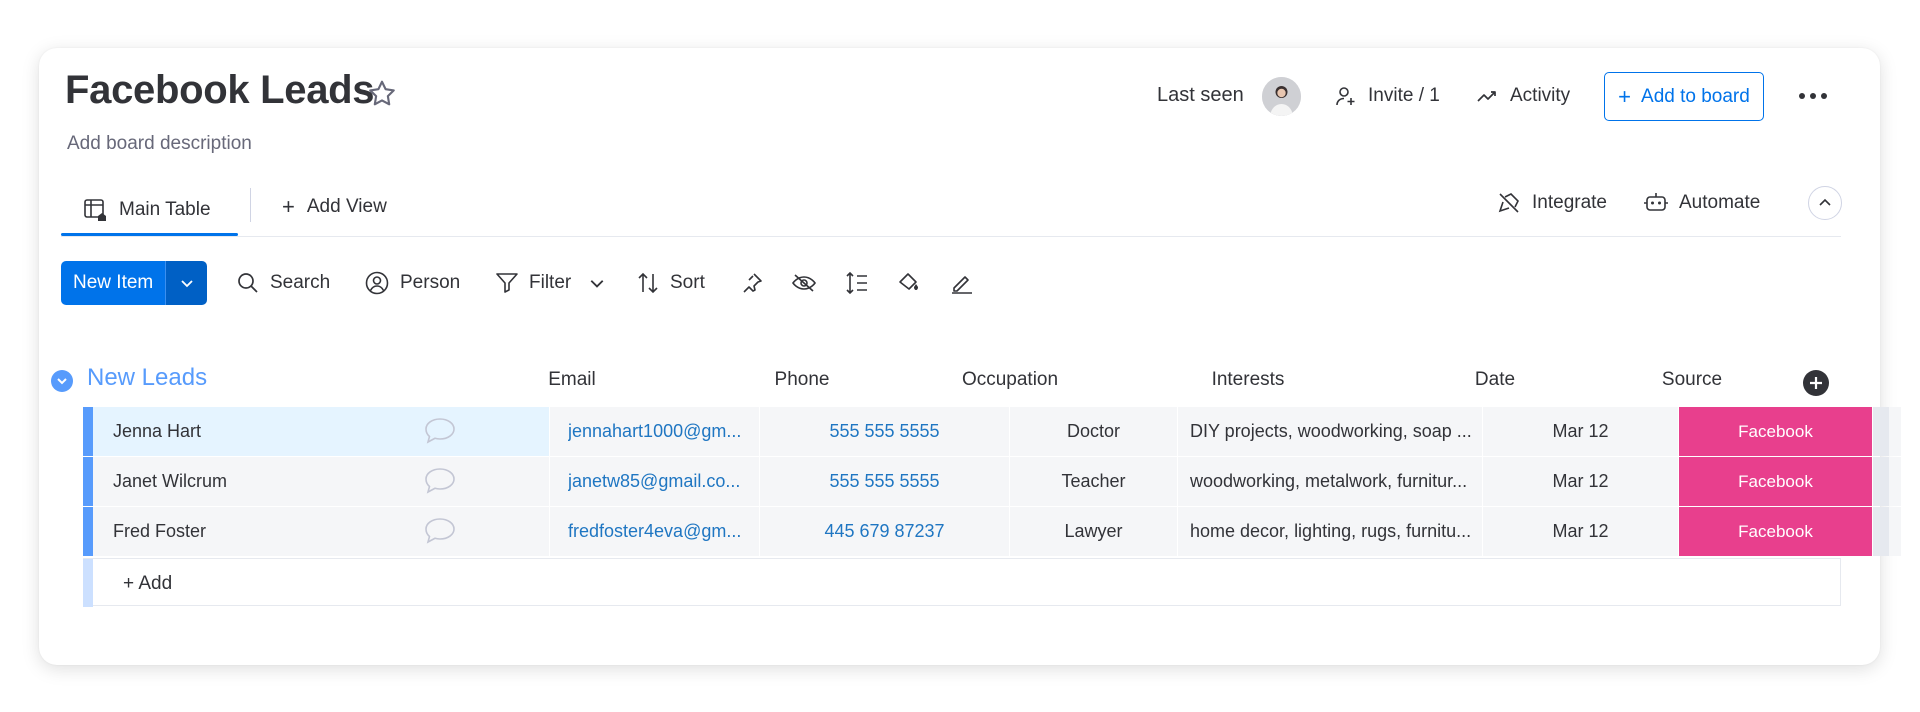  I want to click on pin-icon, so click(752, 283).